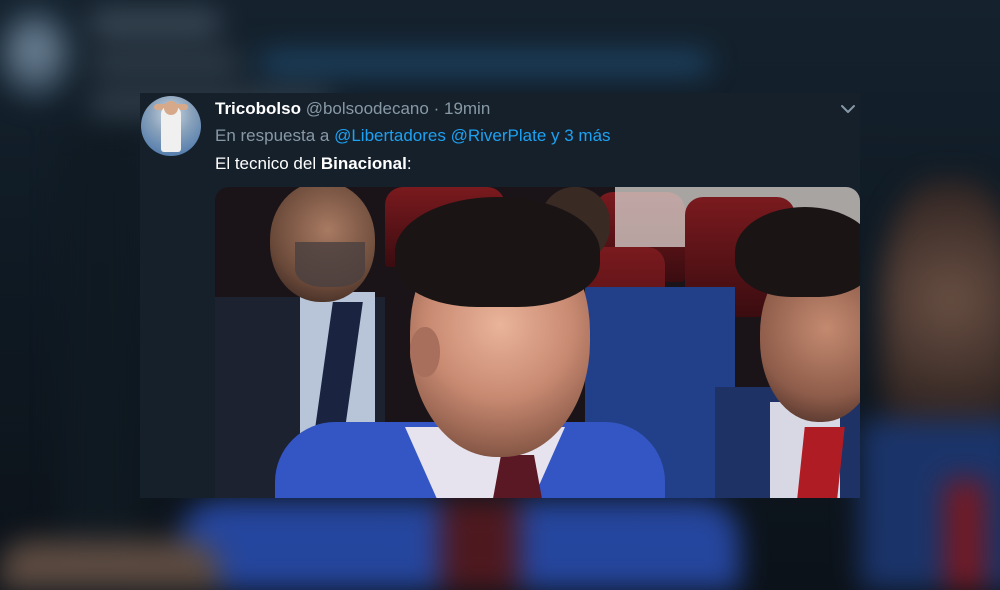 The height and width of the screenshot is (590, 1000). Describe the element at coordinates (497, 252) in the screenshot. I see `center-man-hair` at that location.